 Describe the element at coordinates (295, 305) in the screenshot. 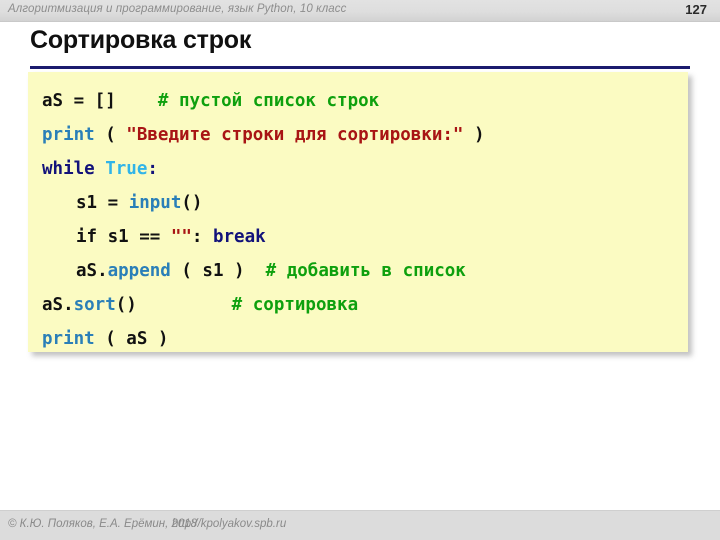

I see `code-token-comment: # сортировка` at that location.